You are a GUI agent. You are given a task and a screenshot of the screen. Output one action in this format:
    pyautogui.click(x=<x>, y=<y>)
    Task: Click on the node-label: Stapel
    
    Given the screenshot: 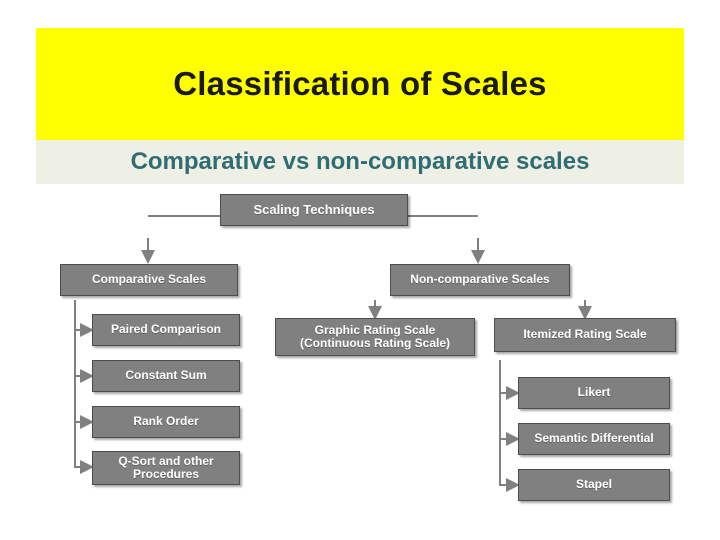 What is the action you would take?
    pyautogui.click(x=593, y=484)
    